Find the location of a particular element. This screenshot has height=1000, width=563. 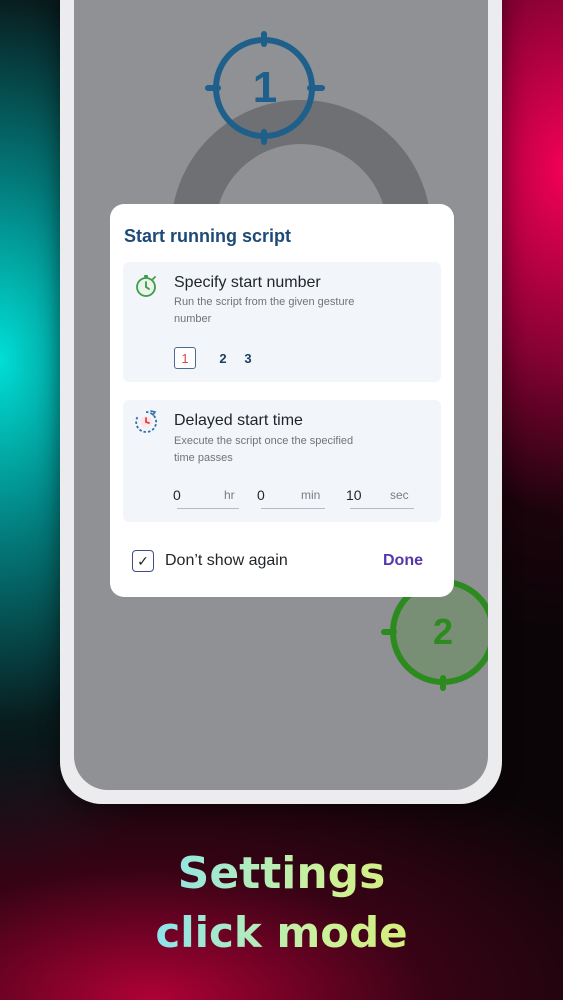

start-number-option-3: 3 is located at coordinates (248, 358).